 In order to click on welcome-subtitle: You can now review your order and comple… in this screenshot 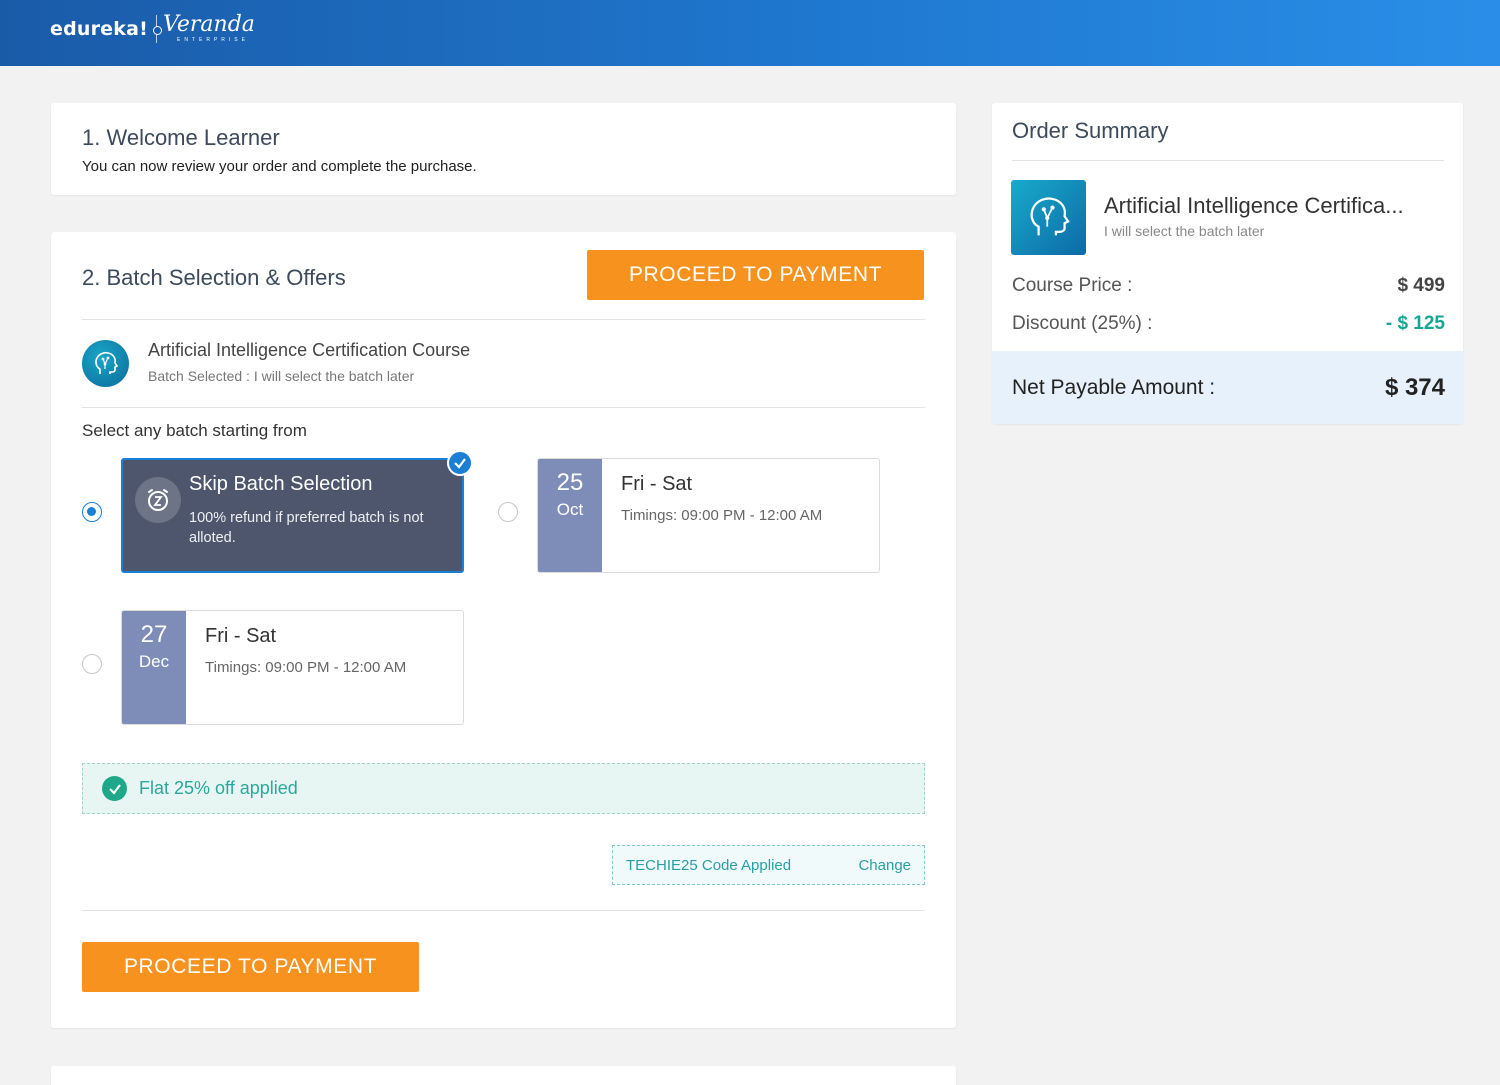, I will do `click(279, 166)`.